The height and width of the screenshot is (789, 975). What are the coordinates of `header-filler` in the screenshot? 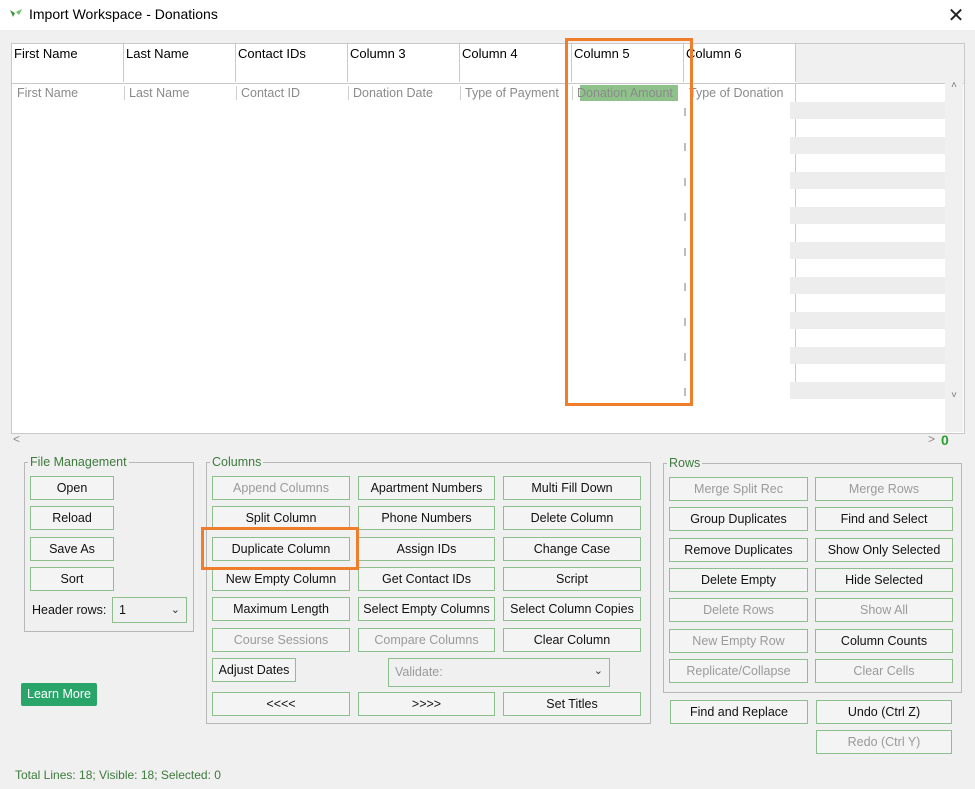 It's located at (880, 64).